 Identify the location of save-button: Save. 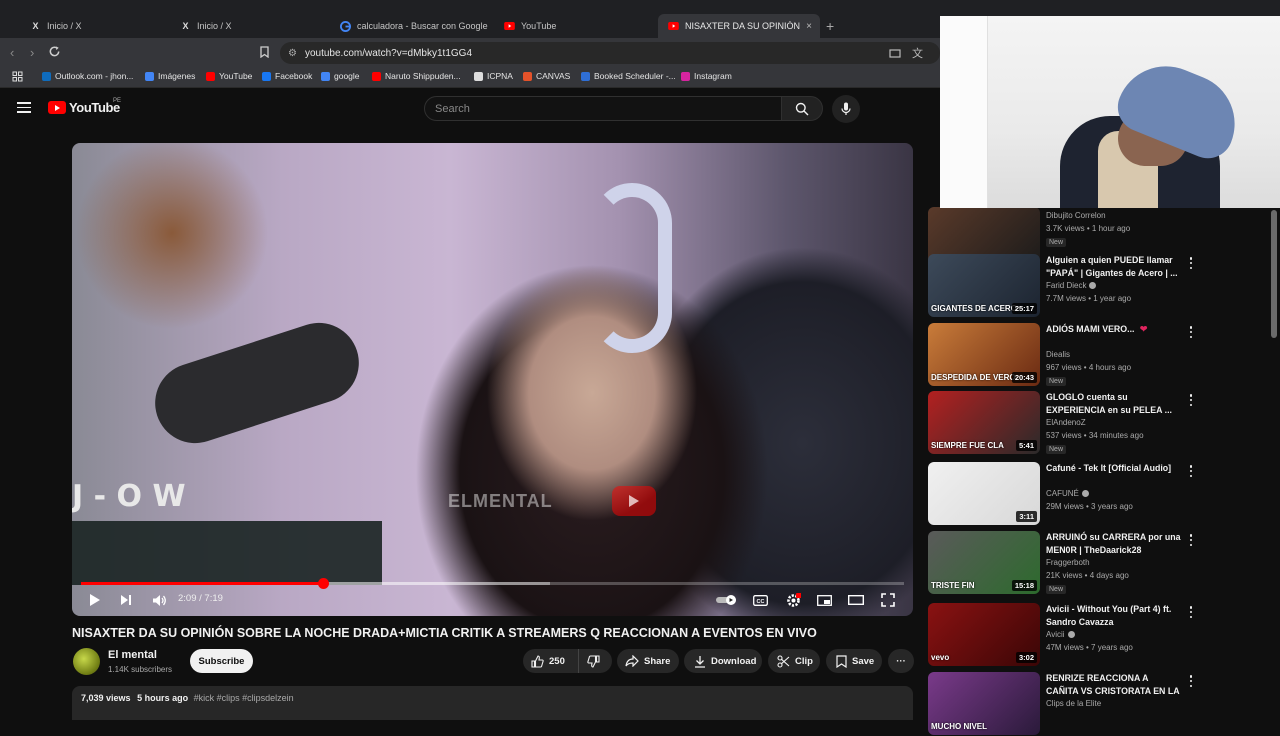
(854, 661).